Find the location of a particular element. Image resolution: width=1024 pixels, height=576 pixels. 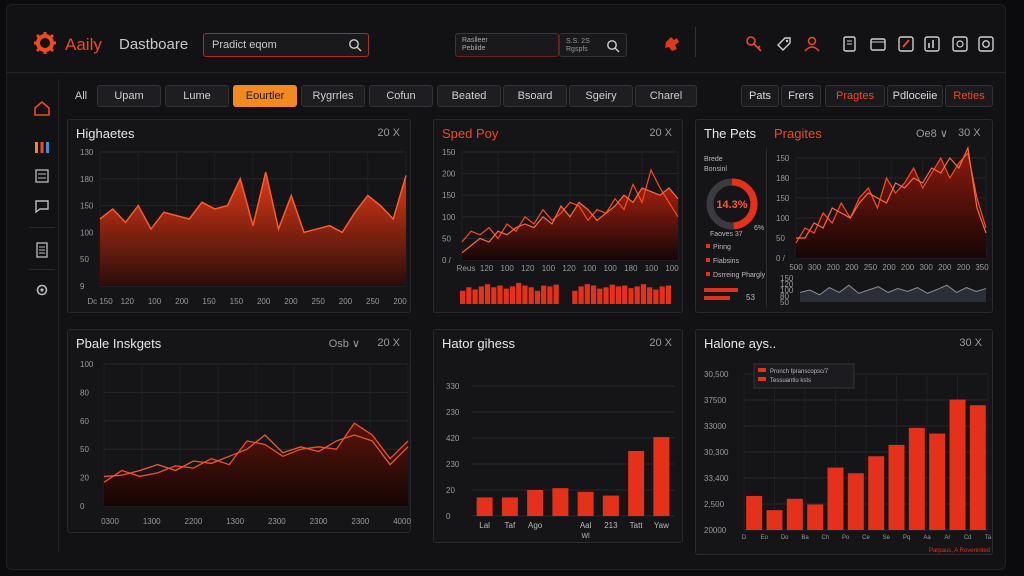

tab-bsoard: Bsoard is located at coordinates (535, 96).